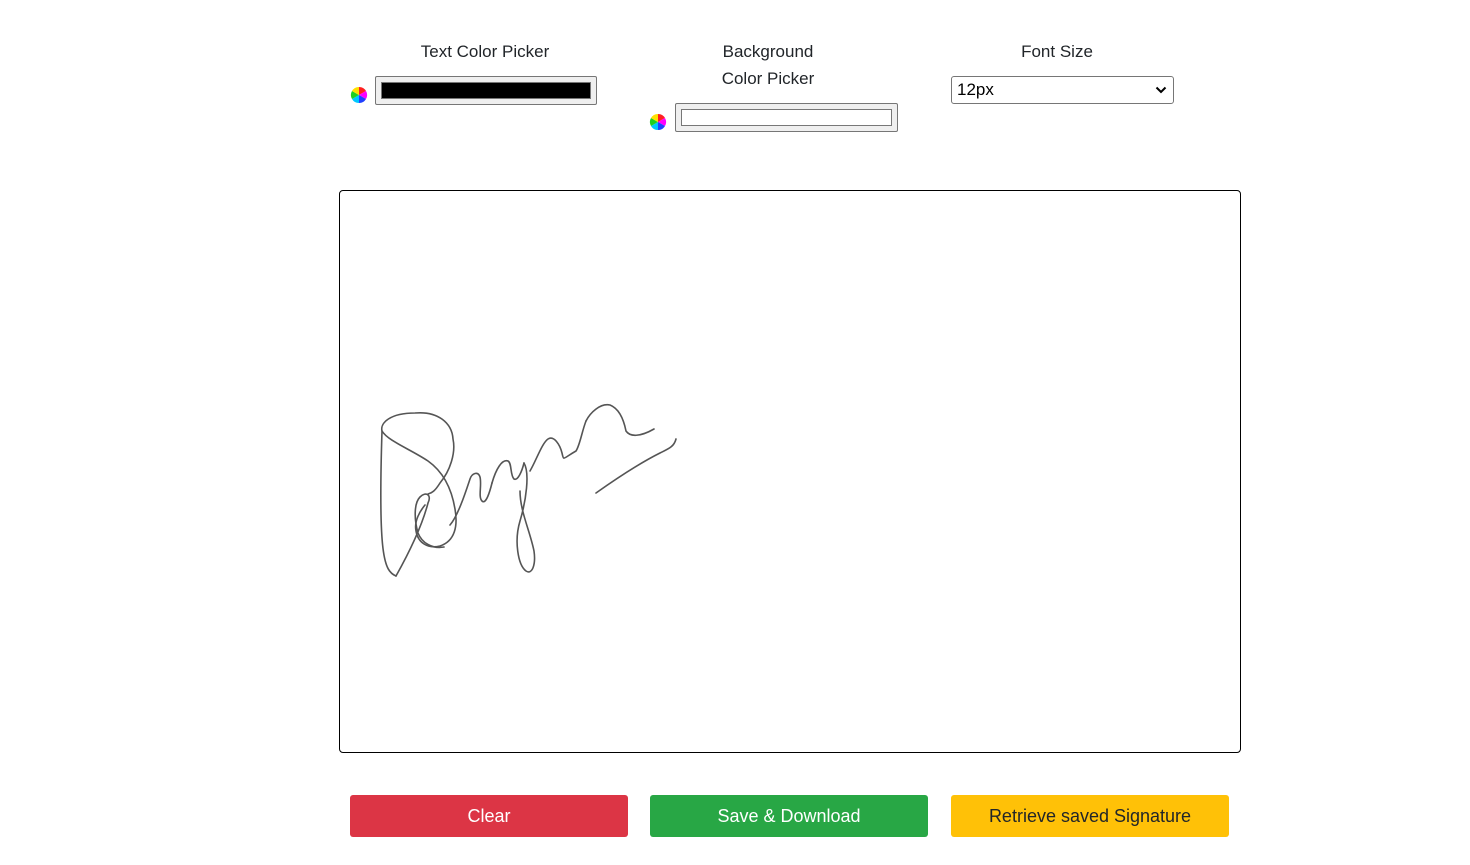 The height and width of the screenshot is (865, 1470). Describe the element at coordinates (768, 78) in the screenshot. I see `background-color-label-line2: Color Picker` at that location.